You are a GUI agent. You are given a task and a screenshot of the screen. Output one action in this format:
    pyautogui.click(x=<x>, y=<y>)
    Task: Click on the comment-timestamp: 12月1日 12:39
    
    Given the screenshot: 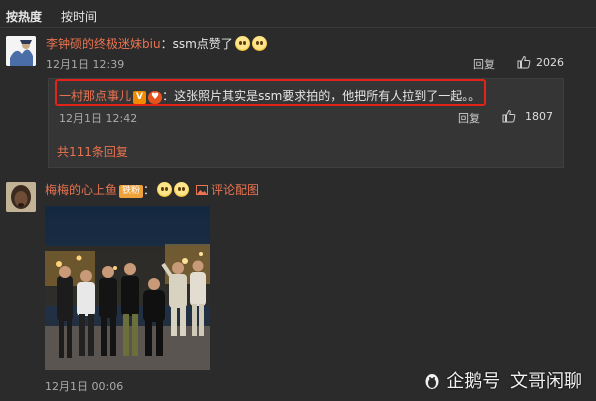 What is the action you would take?
    pyautogui.click(x=85, y=64)
    